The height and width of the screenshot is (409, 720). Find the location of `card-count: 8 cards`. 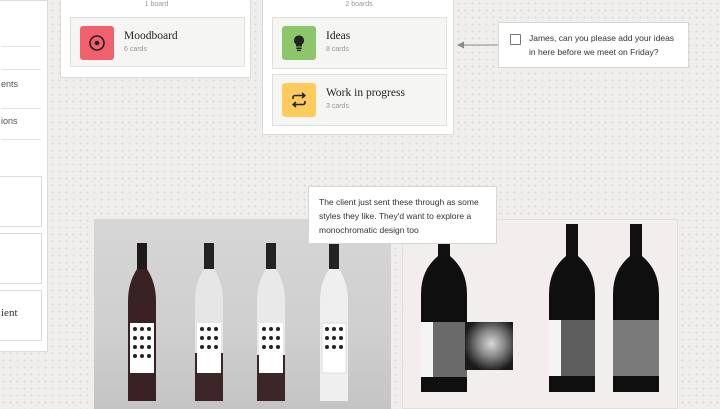

card-count: 8 cards is located at coordinates (337, 49).